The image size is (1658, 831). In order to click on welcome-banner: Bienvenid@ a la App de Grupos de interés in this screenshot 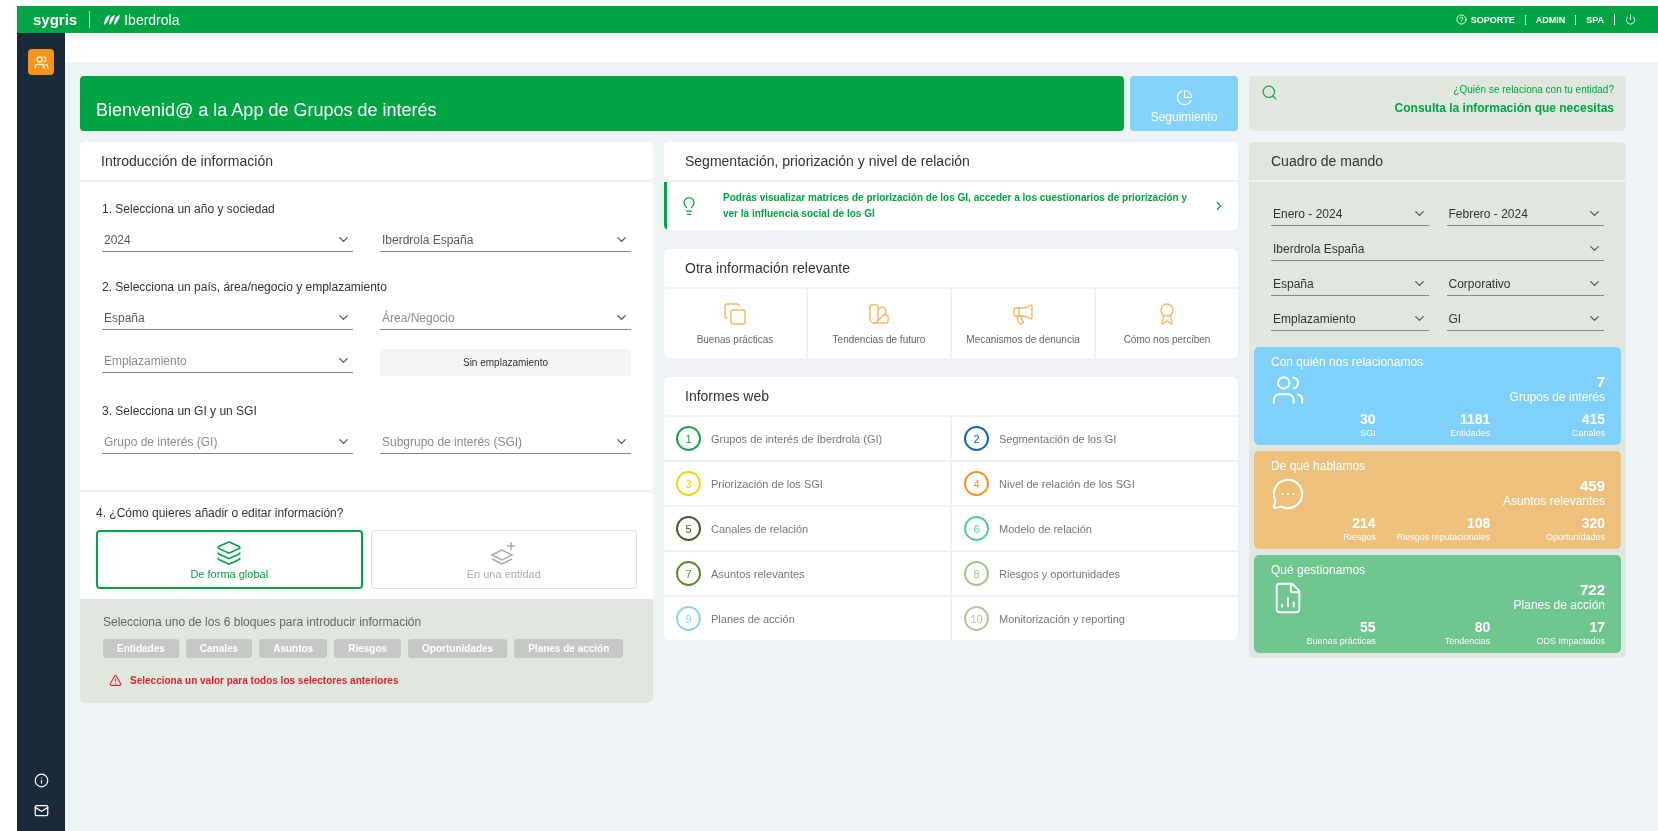, I will do `click(602, 103)`.